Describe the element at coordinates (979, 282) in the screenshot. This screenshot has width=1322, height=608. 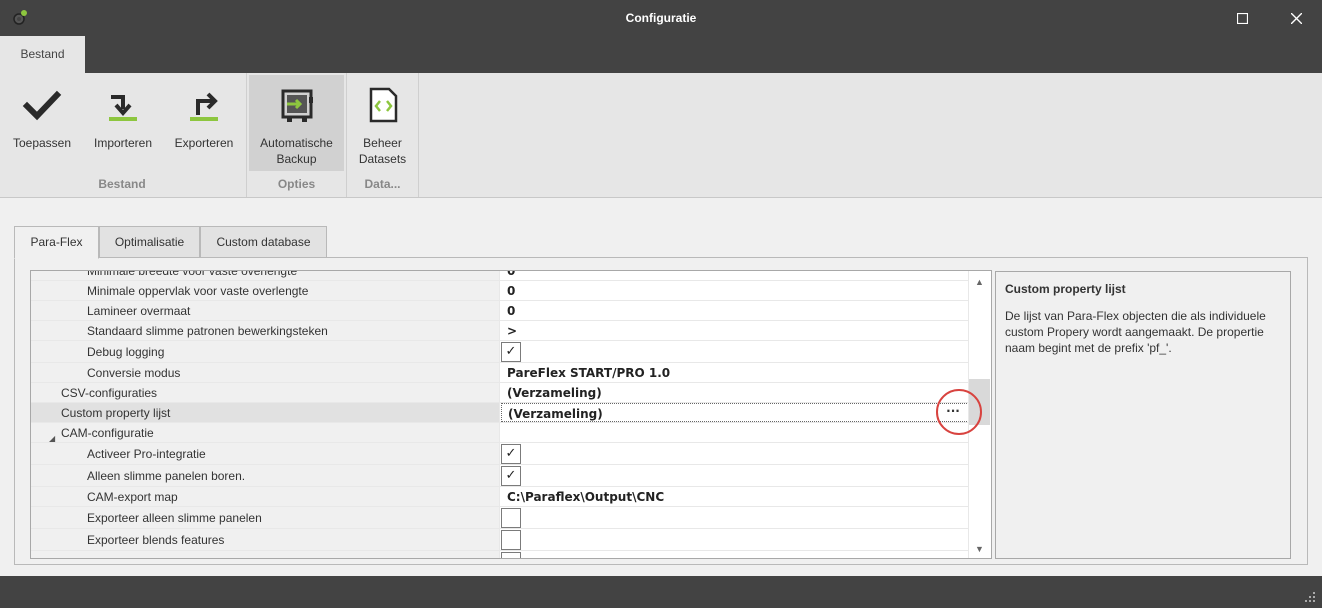
I see `scroll-up-icon: ▲` at that location.